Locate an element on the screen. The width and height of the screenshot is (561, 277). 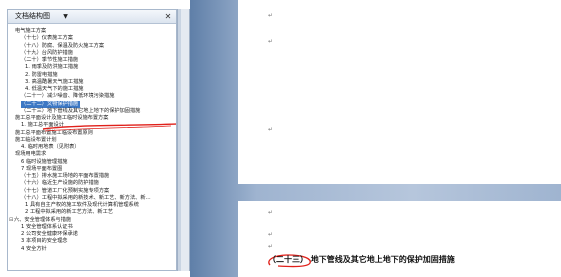
outline-item: 现场用电需求 is located at coordinates (30, 154).